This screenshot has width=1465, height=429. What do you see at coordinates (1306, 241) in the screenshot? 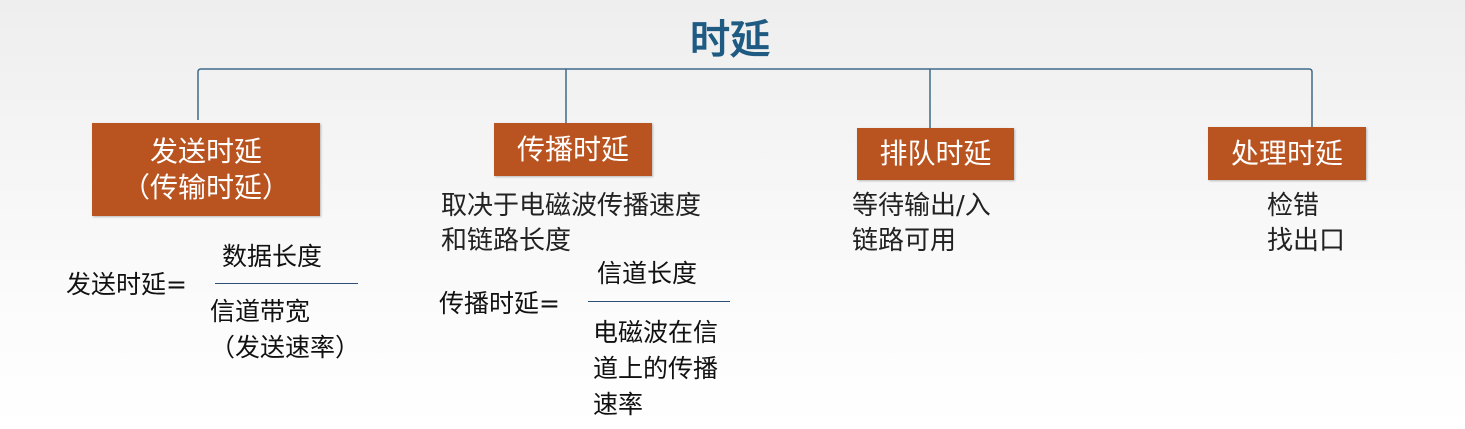
I see `description-line-2: 找出口` at bounding box center [1306, 241].